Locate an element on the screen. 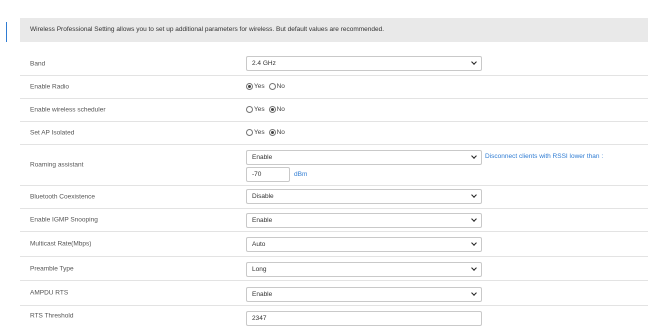 The width and height of the screenshot is (656, 326). enable-radio-yes: Yes is located at coordinates (255, 86).